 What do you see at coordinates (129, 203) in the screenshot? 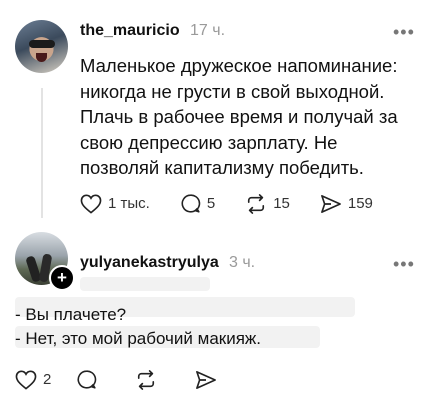
I see `like-count: 1 тыс.` at bounding box center [129, 203].